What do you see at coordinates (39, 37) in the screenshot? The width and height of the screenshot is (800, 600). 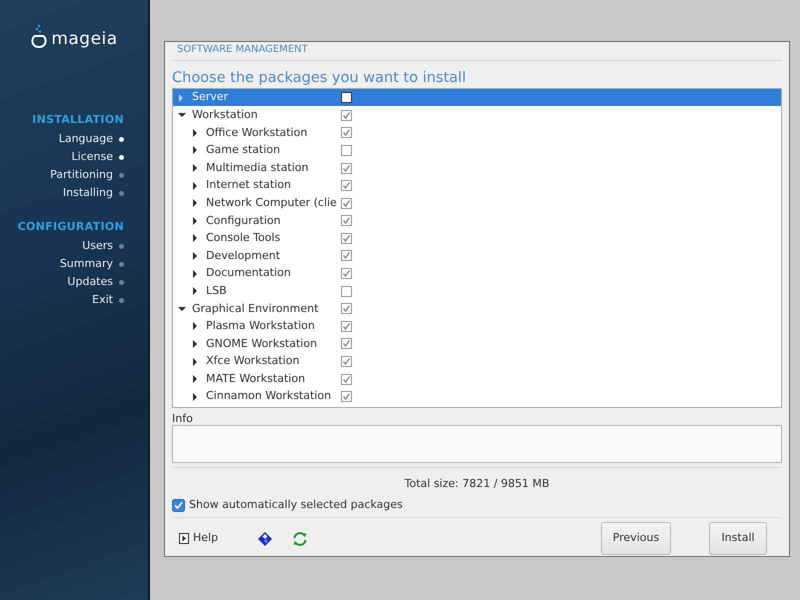 I see `logo-icon` at bounding box center [39, 37].